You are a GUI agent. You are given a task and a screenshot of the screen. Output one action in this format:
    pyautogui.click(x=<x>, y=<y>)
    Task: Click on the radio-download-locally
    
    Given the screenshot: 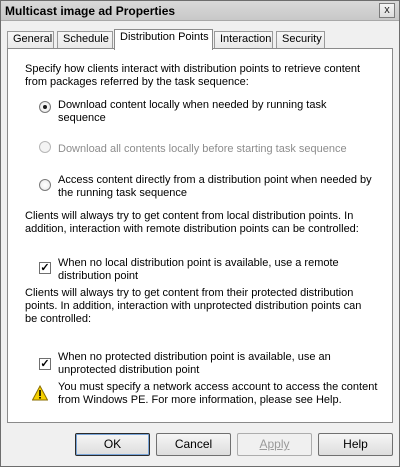 What is the action you would take?
    pyautogui.click(x=45, y=107)
    